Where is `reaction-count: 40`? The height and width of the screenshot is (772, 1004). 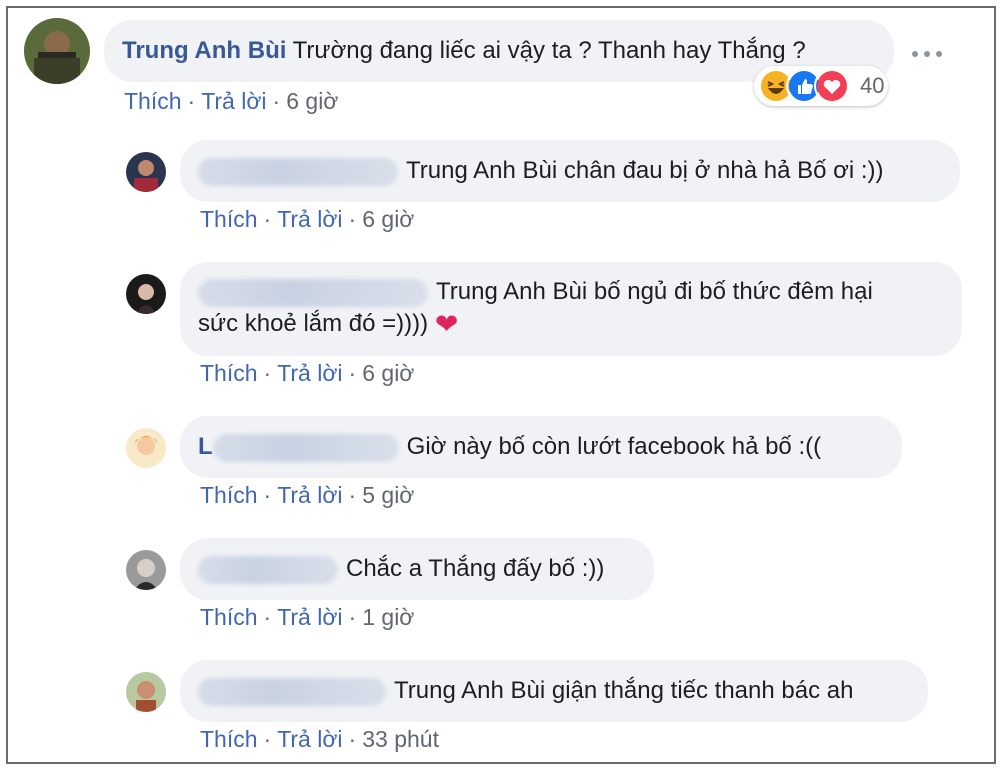
reaction-count: 40 is located at coordinates (872, 85).